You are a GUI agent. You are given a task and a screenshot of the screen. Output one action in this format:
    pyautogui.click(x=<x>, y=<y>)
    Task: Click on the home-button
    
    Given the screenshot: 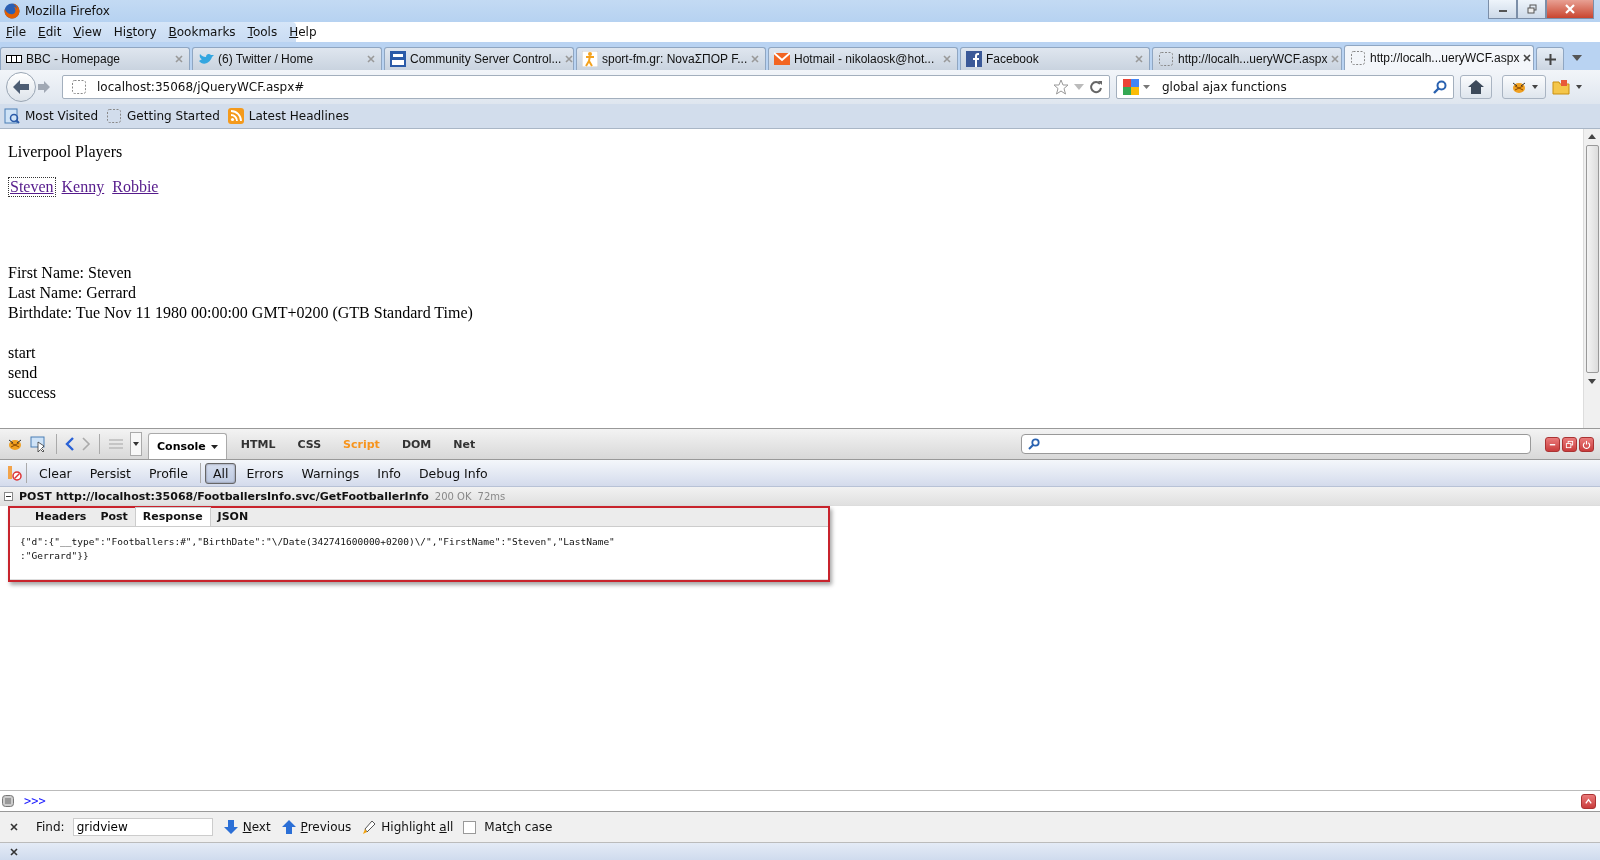 What is the action you would take?
    pyautogui.click(x=1476, y=87)
    